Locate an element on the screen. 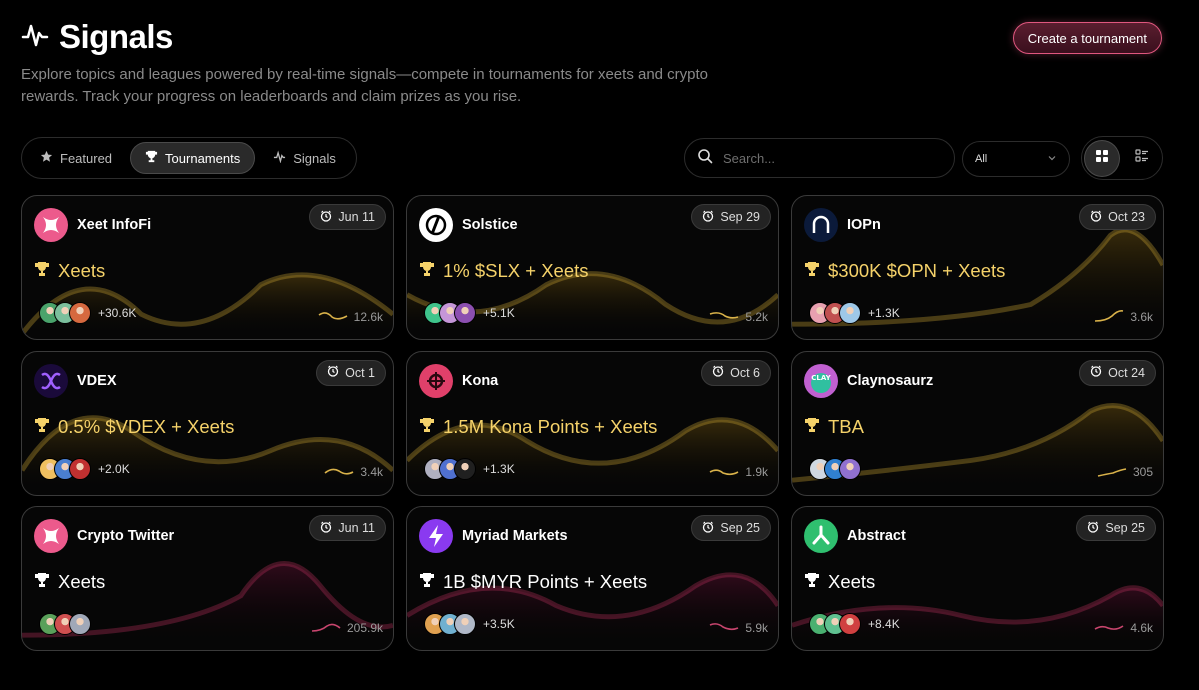 The image size is (1199, 690). project-name: Myriad Markets is located at coordinates (515, 536).